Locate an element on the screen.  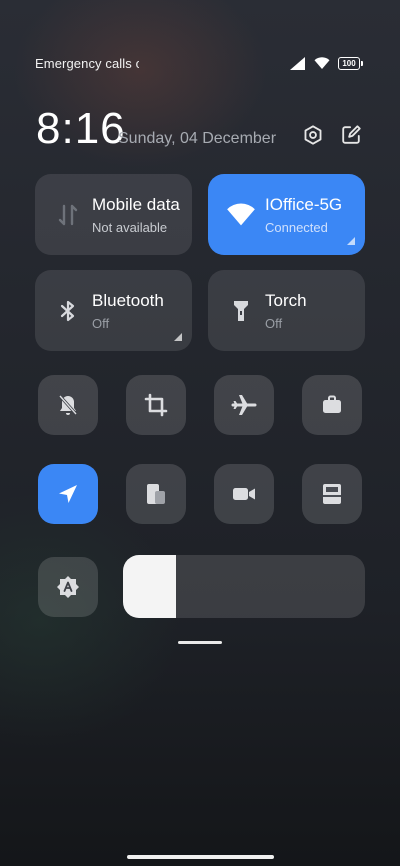
auto-brightness-icon is located at coordinates (68, 587).